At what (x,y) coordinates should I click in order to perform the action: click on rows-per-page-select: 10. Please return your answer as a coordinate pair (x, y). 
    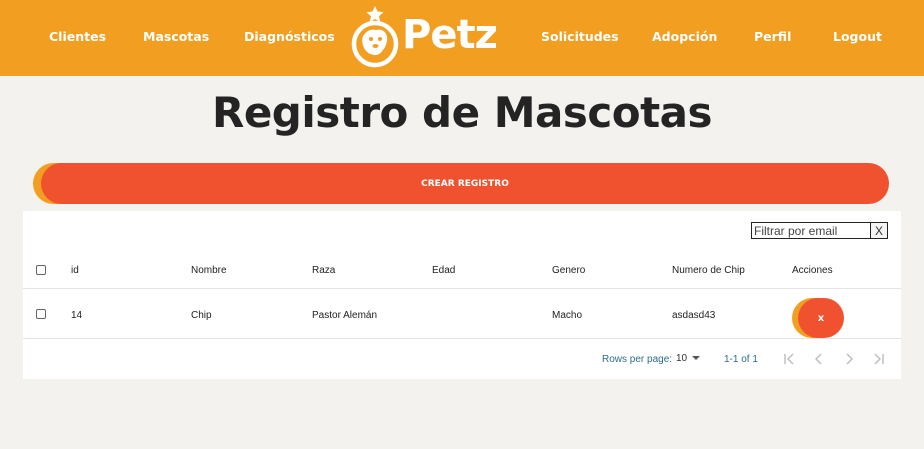
    Looking at the image, I should click on (688, 358).